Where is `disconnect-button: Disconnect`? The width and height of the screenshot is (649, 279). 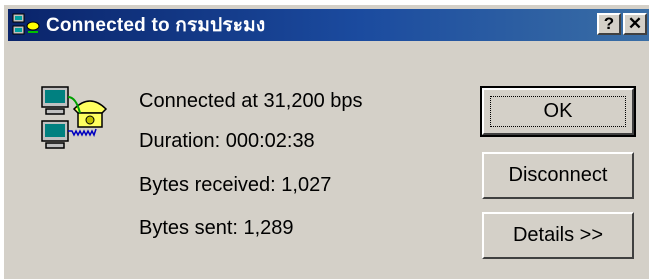 disconnect-button: Disconnect is located at coordinates (558, 175).